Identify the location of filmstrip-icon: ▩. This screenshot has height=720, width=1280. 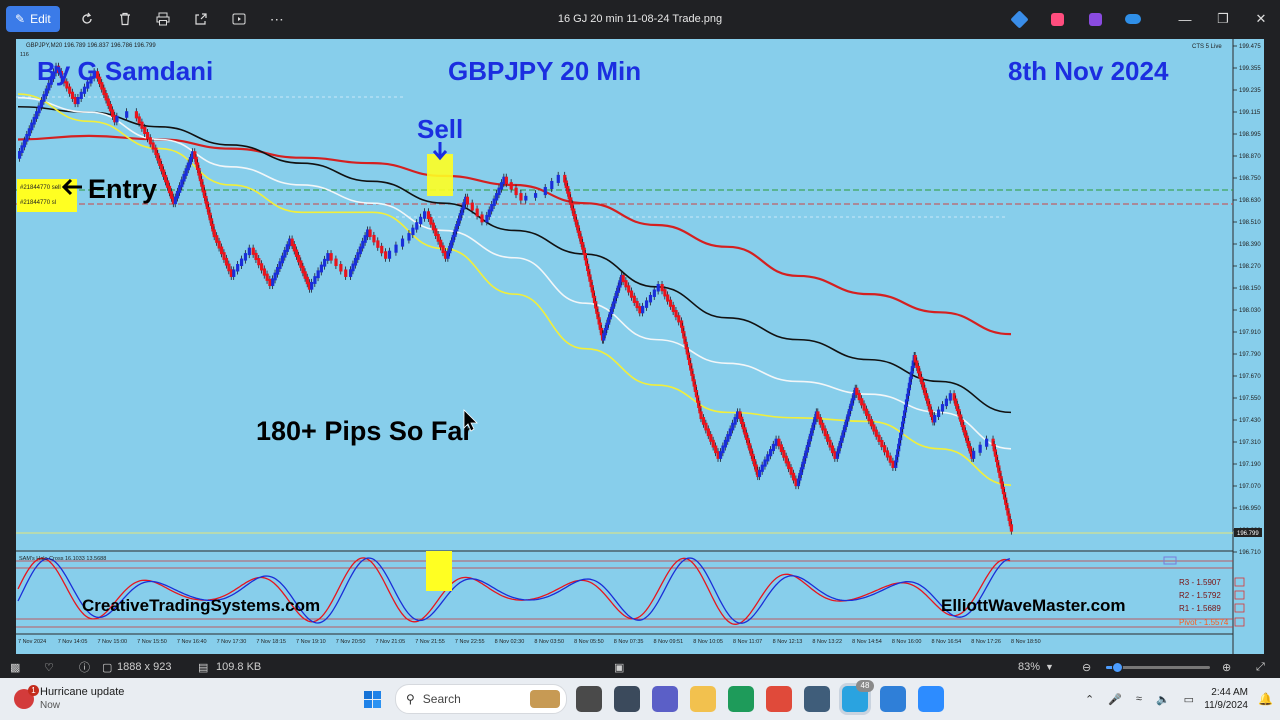
(15, 667).